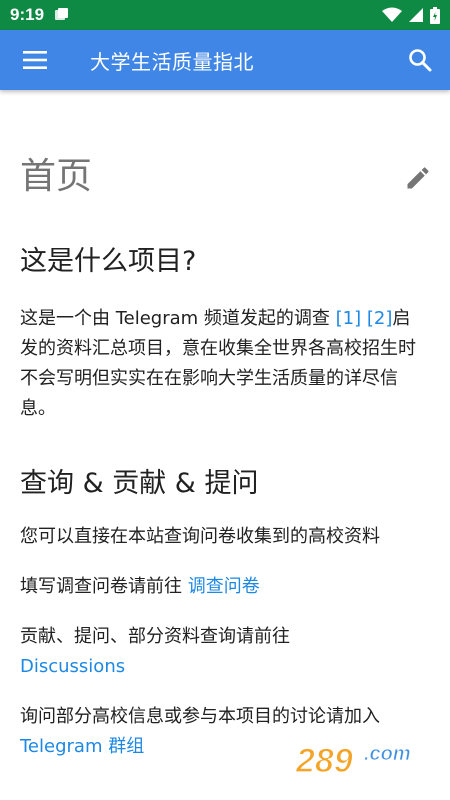 The image size is (450, 800). I want to click on app-title: 大学生活质量指北, so click(172, 61).